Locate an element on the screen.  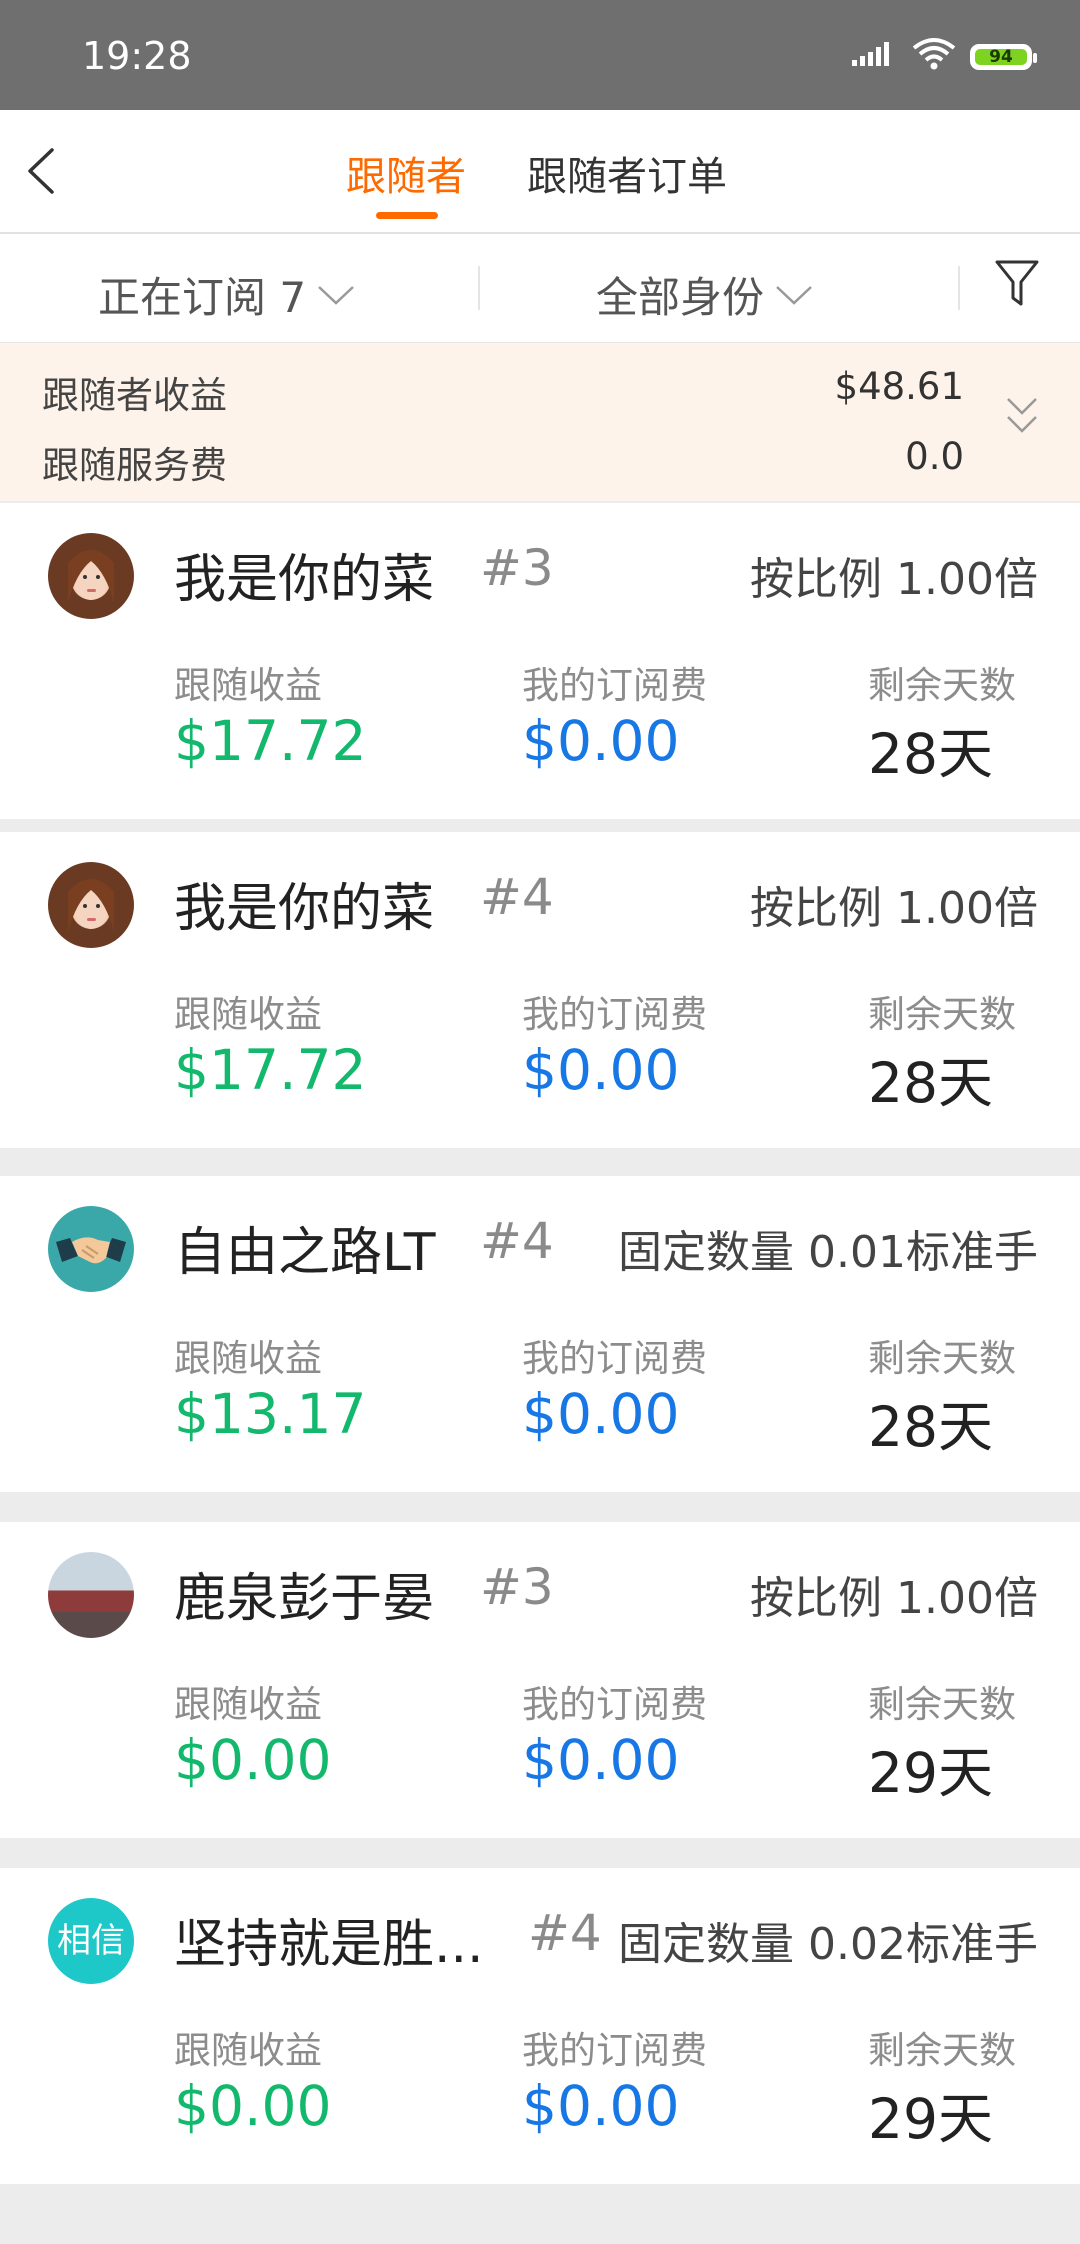
status-time: 19:28 is located at coordinates (137, 56).